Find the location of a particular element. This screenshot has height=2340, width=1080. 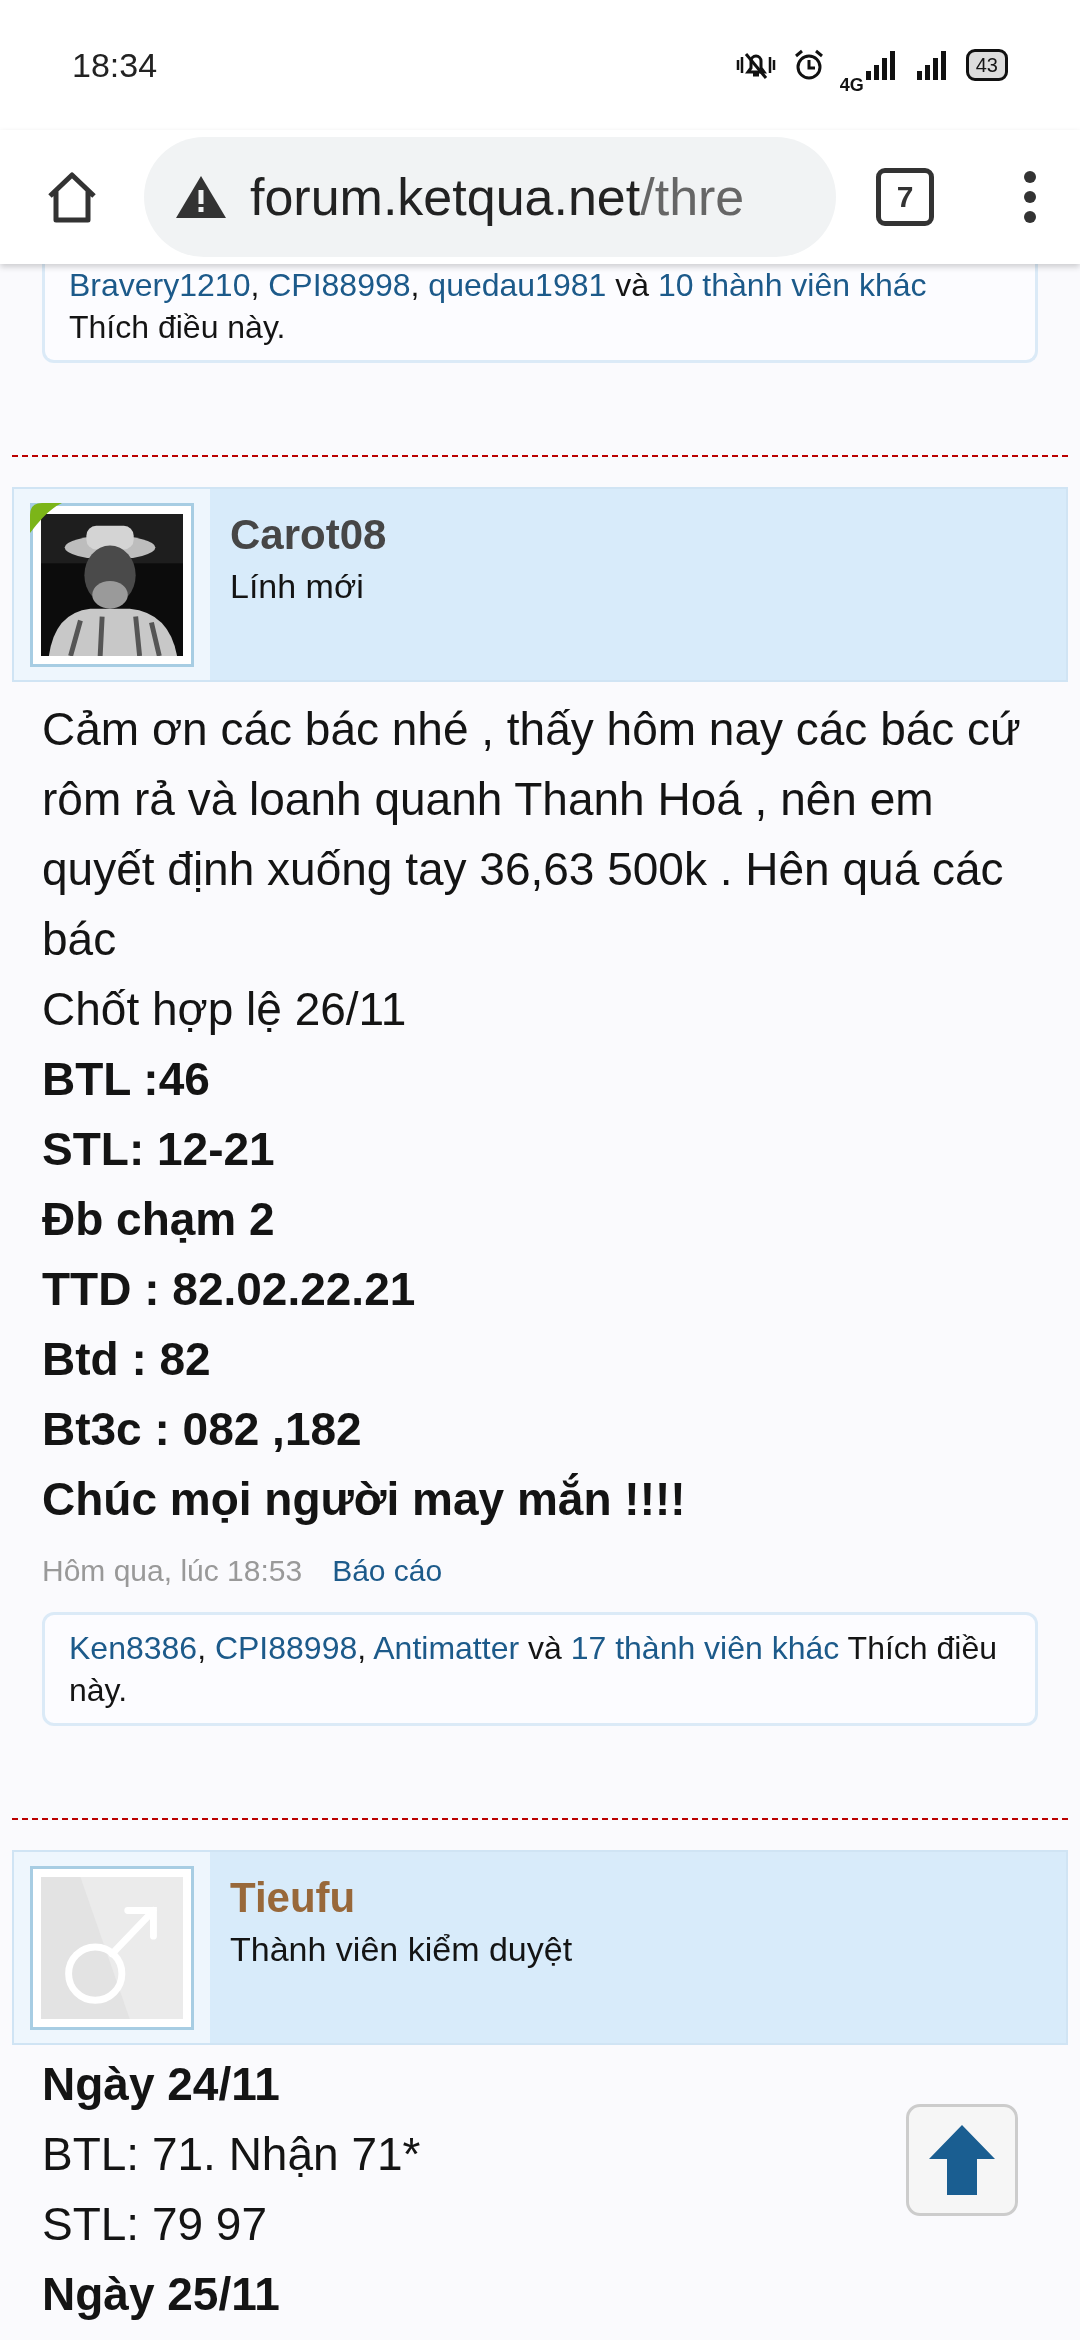

post-text: BTL :46 is located at coordinates (126, 1079).